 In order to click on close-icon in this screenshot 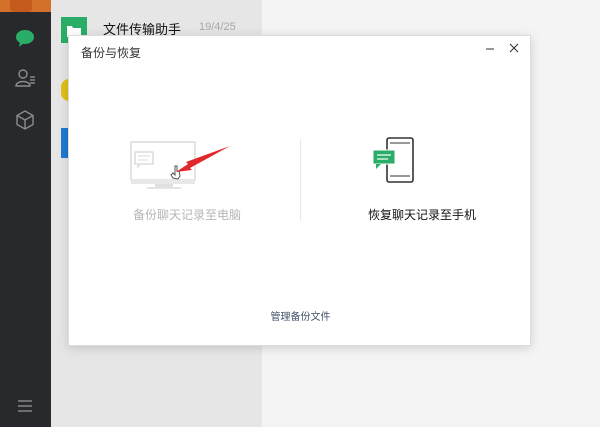, I will do `click(514, 48)`.